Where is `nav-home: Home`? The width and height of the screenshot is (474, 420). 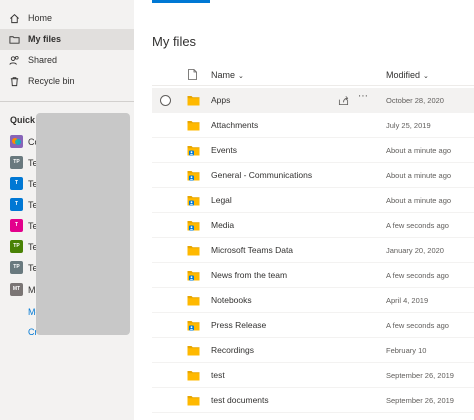
nav-home: Home is located at coordinates (67, 18).